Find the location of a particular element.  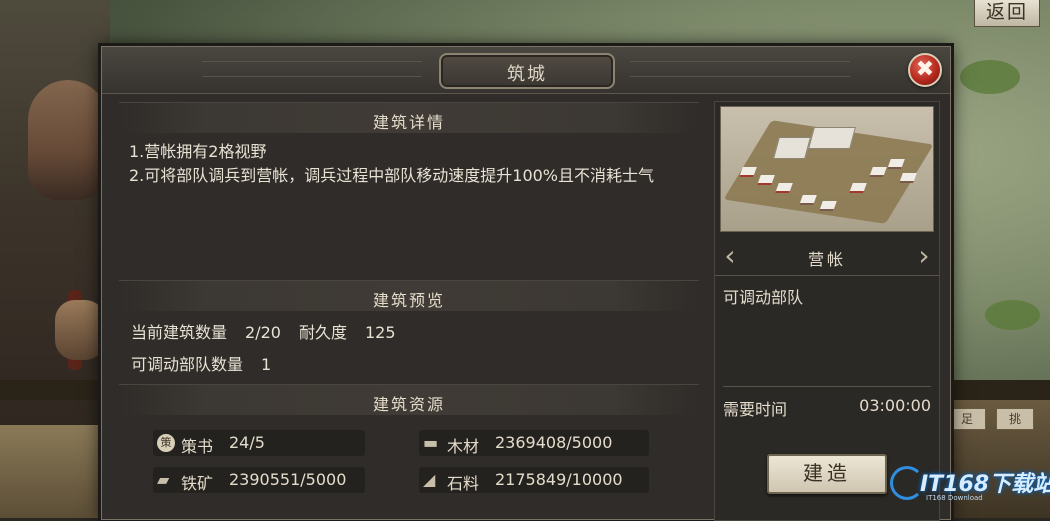

resource-stone: ◢ 石料 2175849/10000 is located at coordinates (534, 480).